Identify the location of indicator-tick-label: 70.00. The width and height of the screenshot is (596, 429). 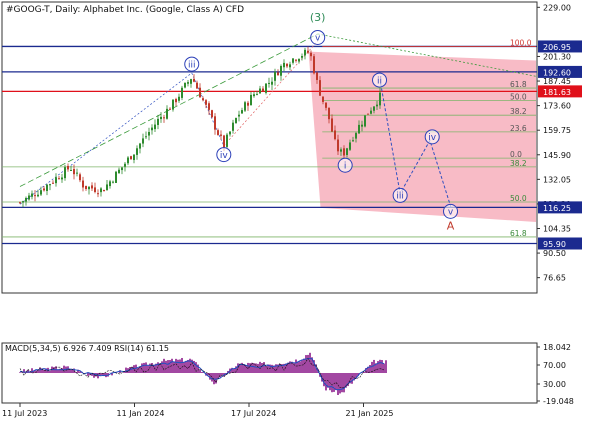
(554, 365).